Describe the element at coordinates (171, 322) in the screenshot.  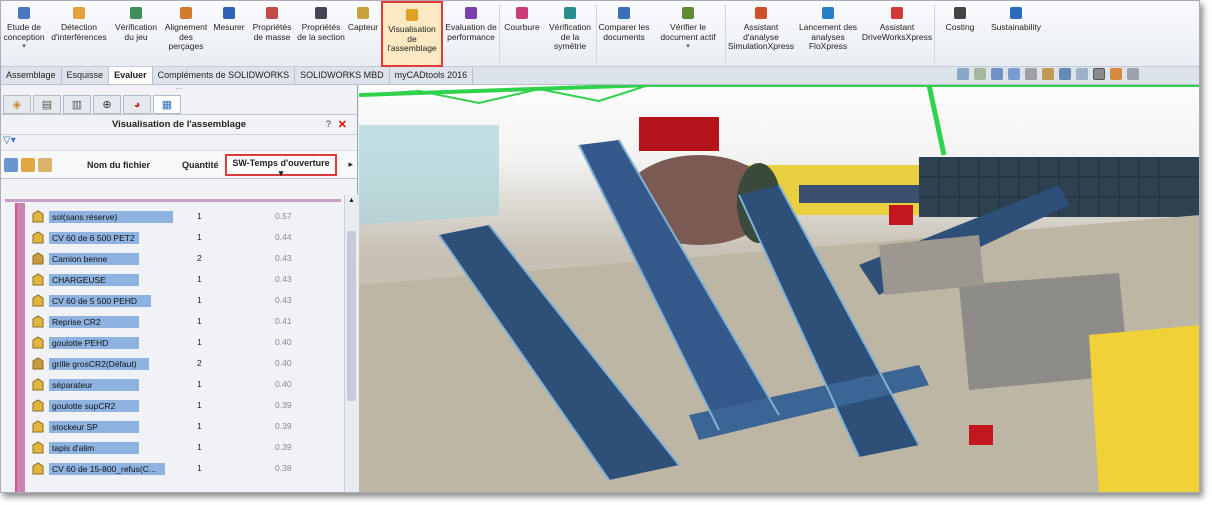
I see `list-item: Reprise CR2 1 0.41` at that location.